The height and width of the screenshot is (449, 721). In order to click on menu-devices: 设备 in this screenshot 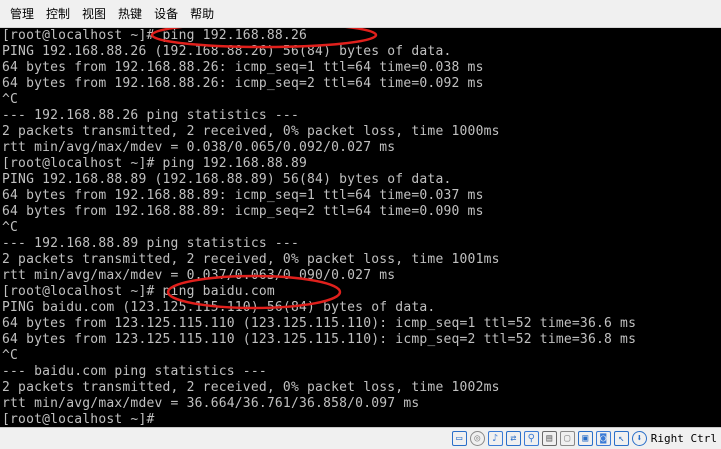, I will do `click(166, 14)`.